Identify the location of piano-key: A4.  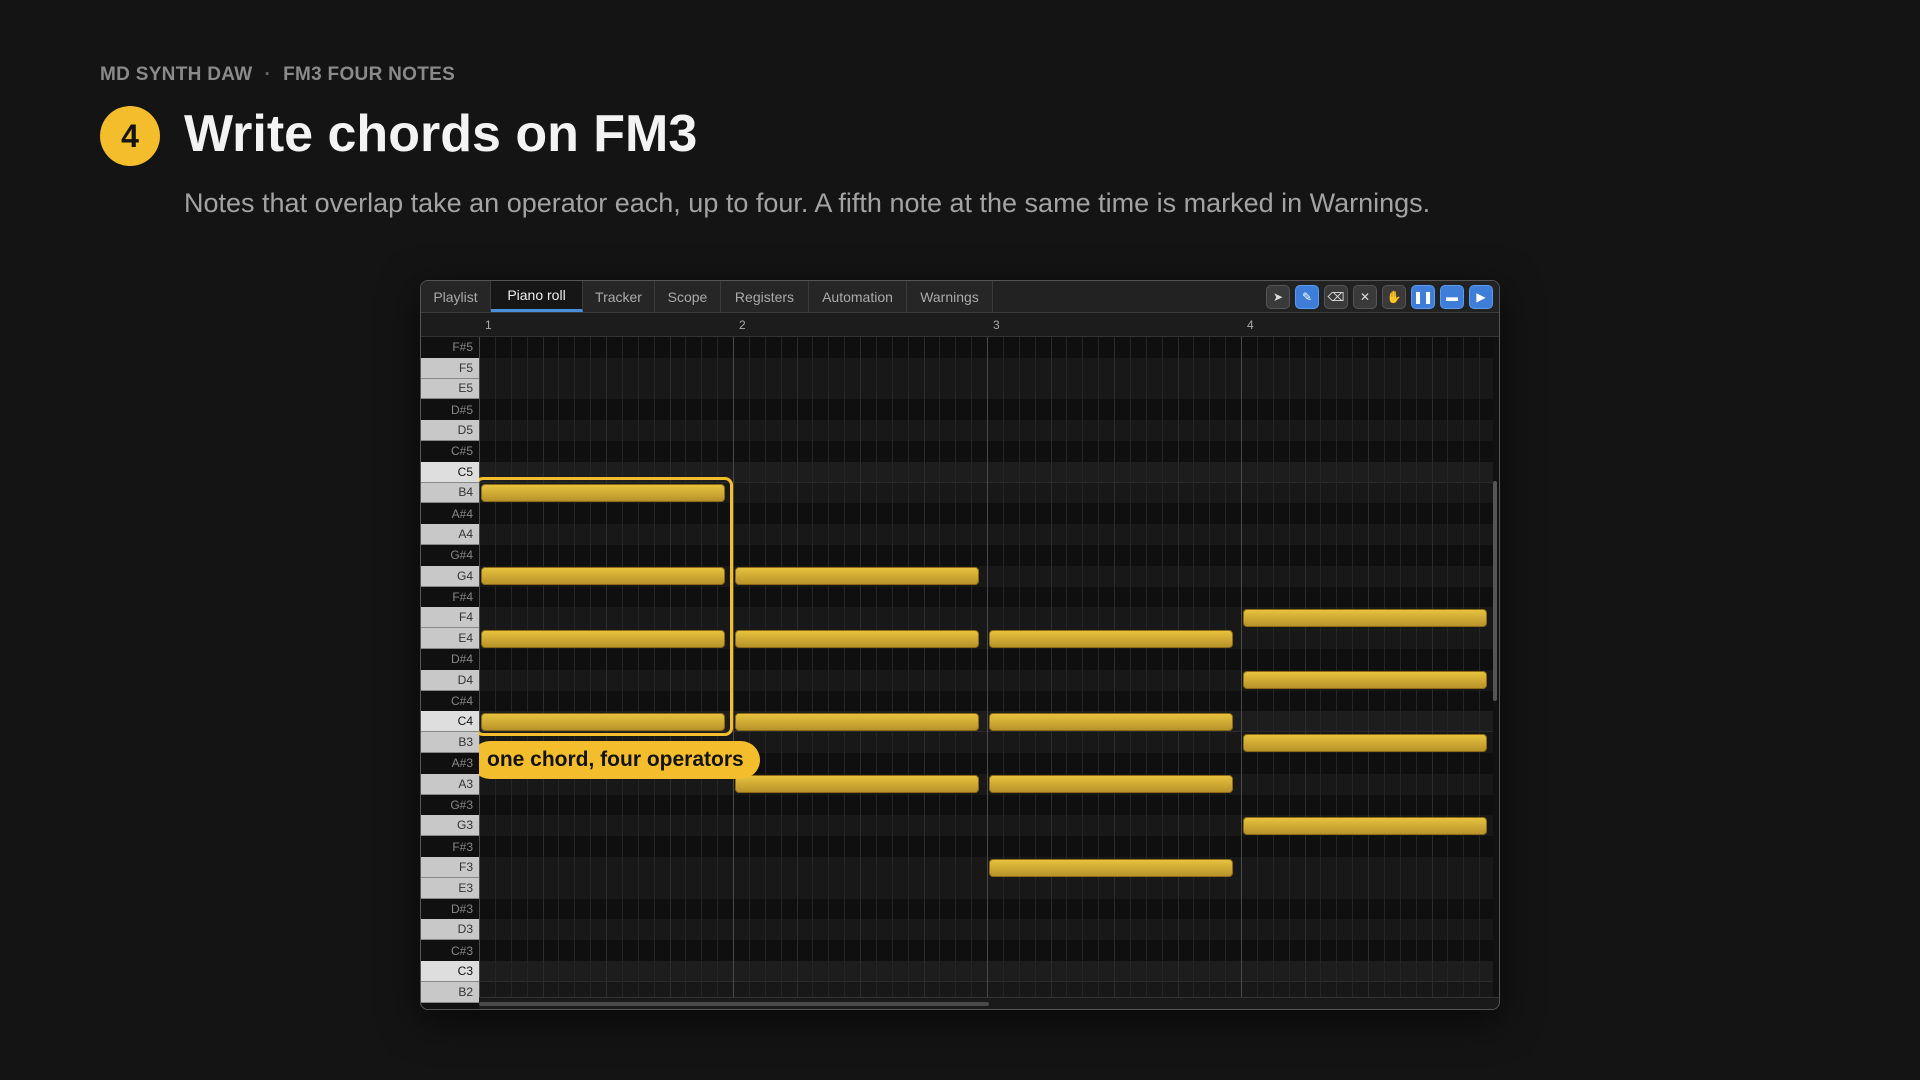
(450, 534).